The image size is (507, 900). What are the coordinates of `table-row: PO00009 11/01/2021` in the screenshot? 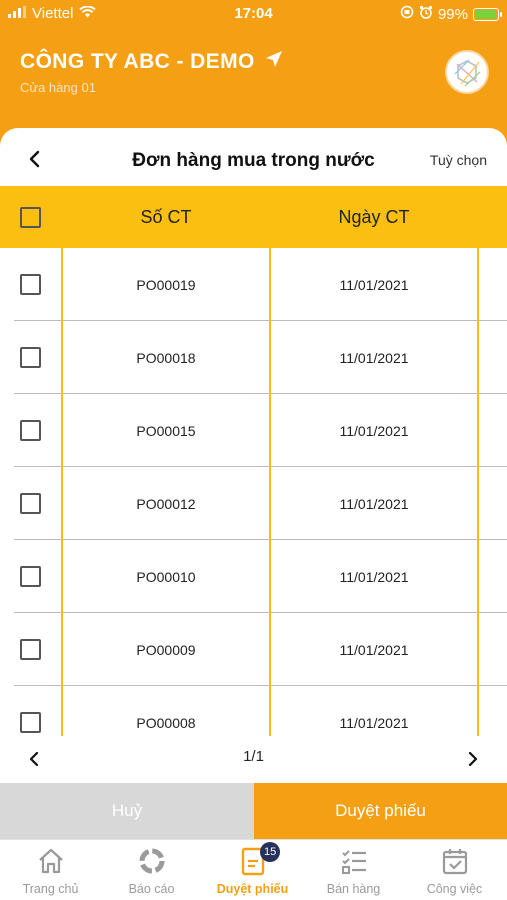 It's located at (253, 649).